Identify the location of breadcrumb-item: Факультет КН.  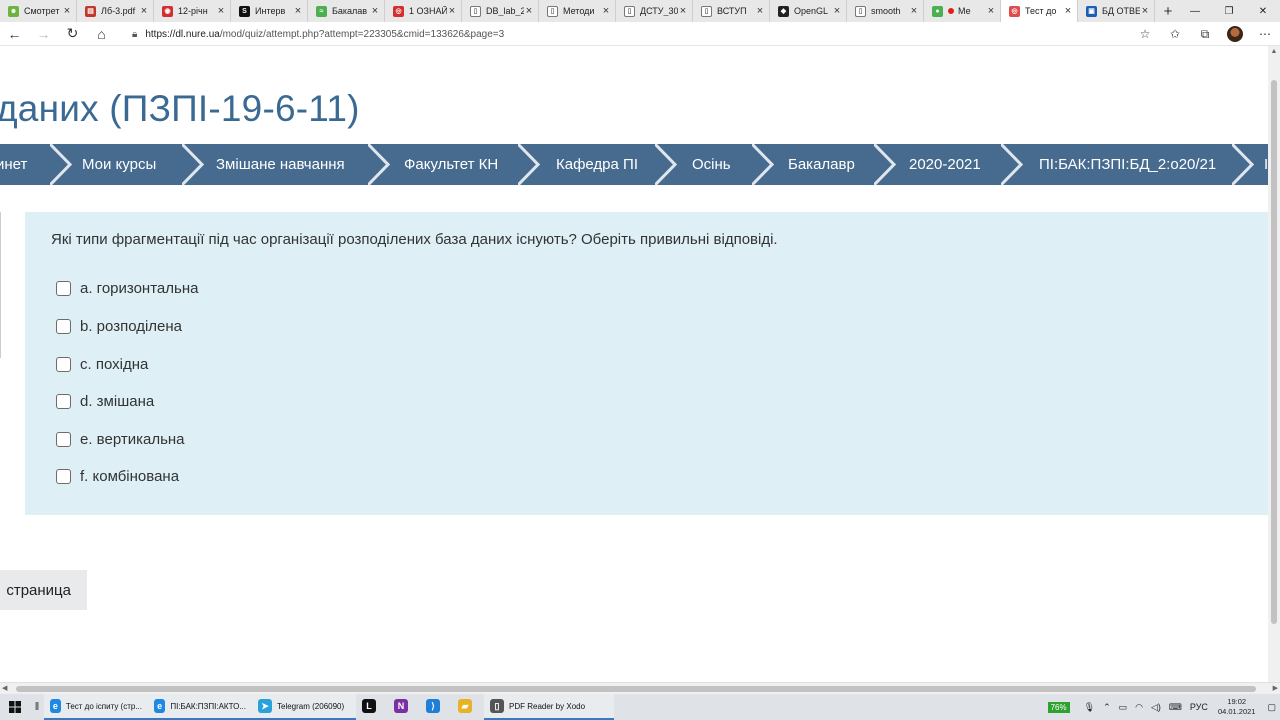
(451, 164).